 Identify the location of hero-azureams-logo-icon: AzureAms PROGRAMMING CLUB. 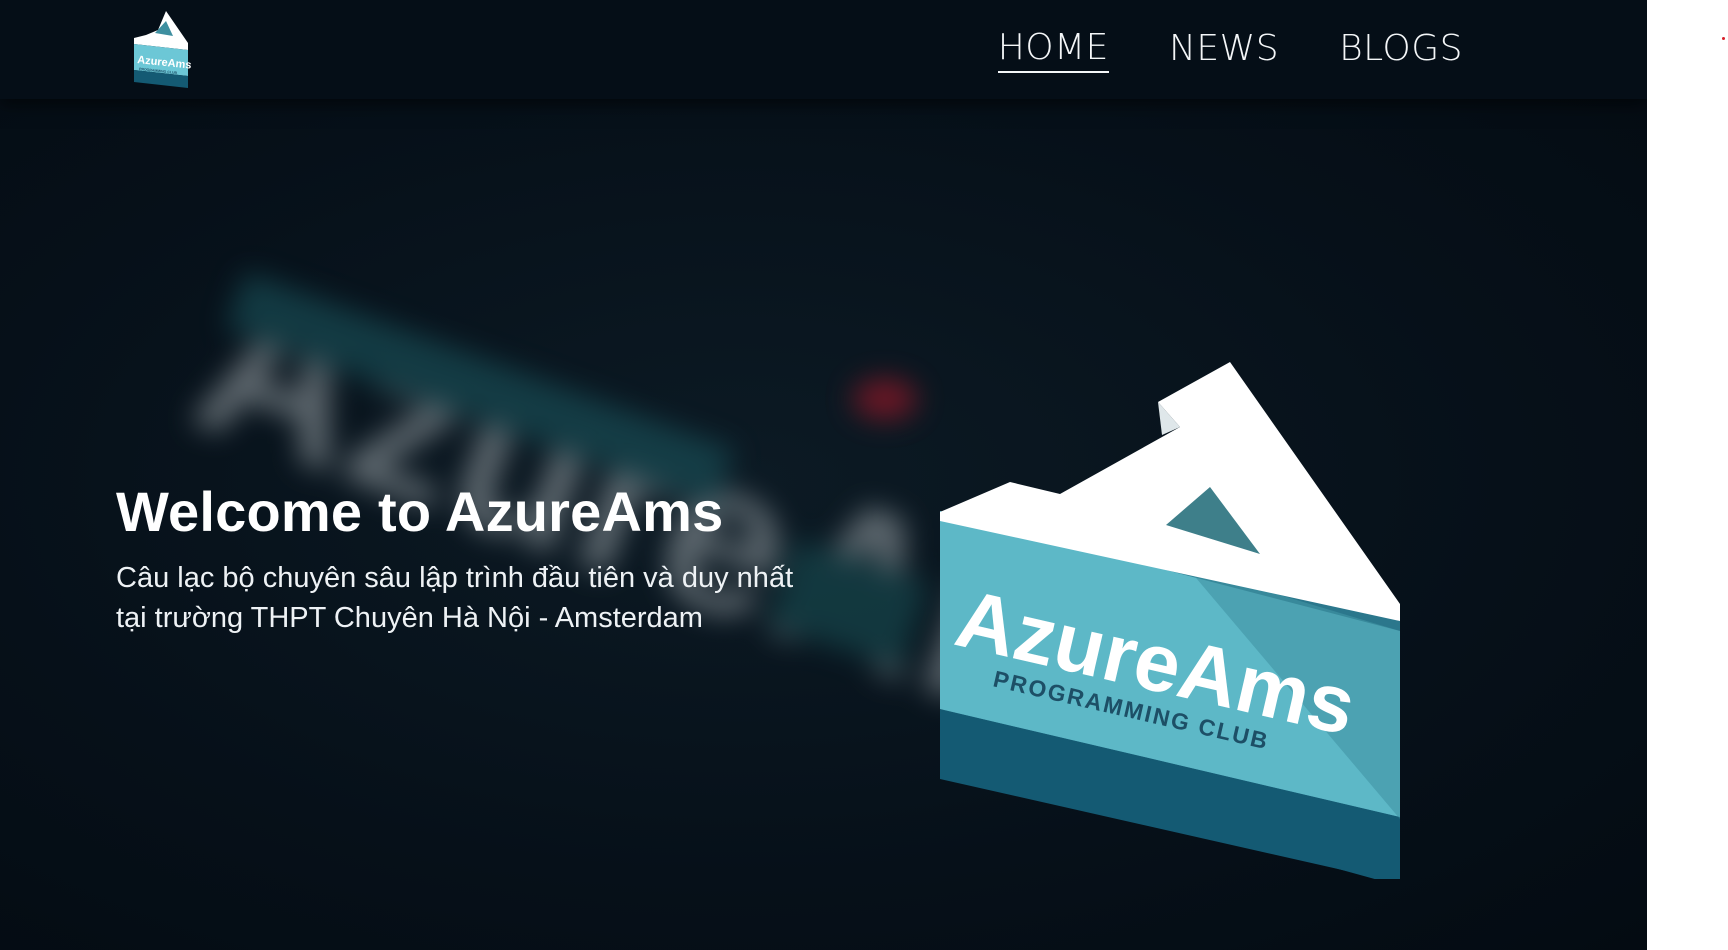
(1170, 620).